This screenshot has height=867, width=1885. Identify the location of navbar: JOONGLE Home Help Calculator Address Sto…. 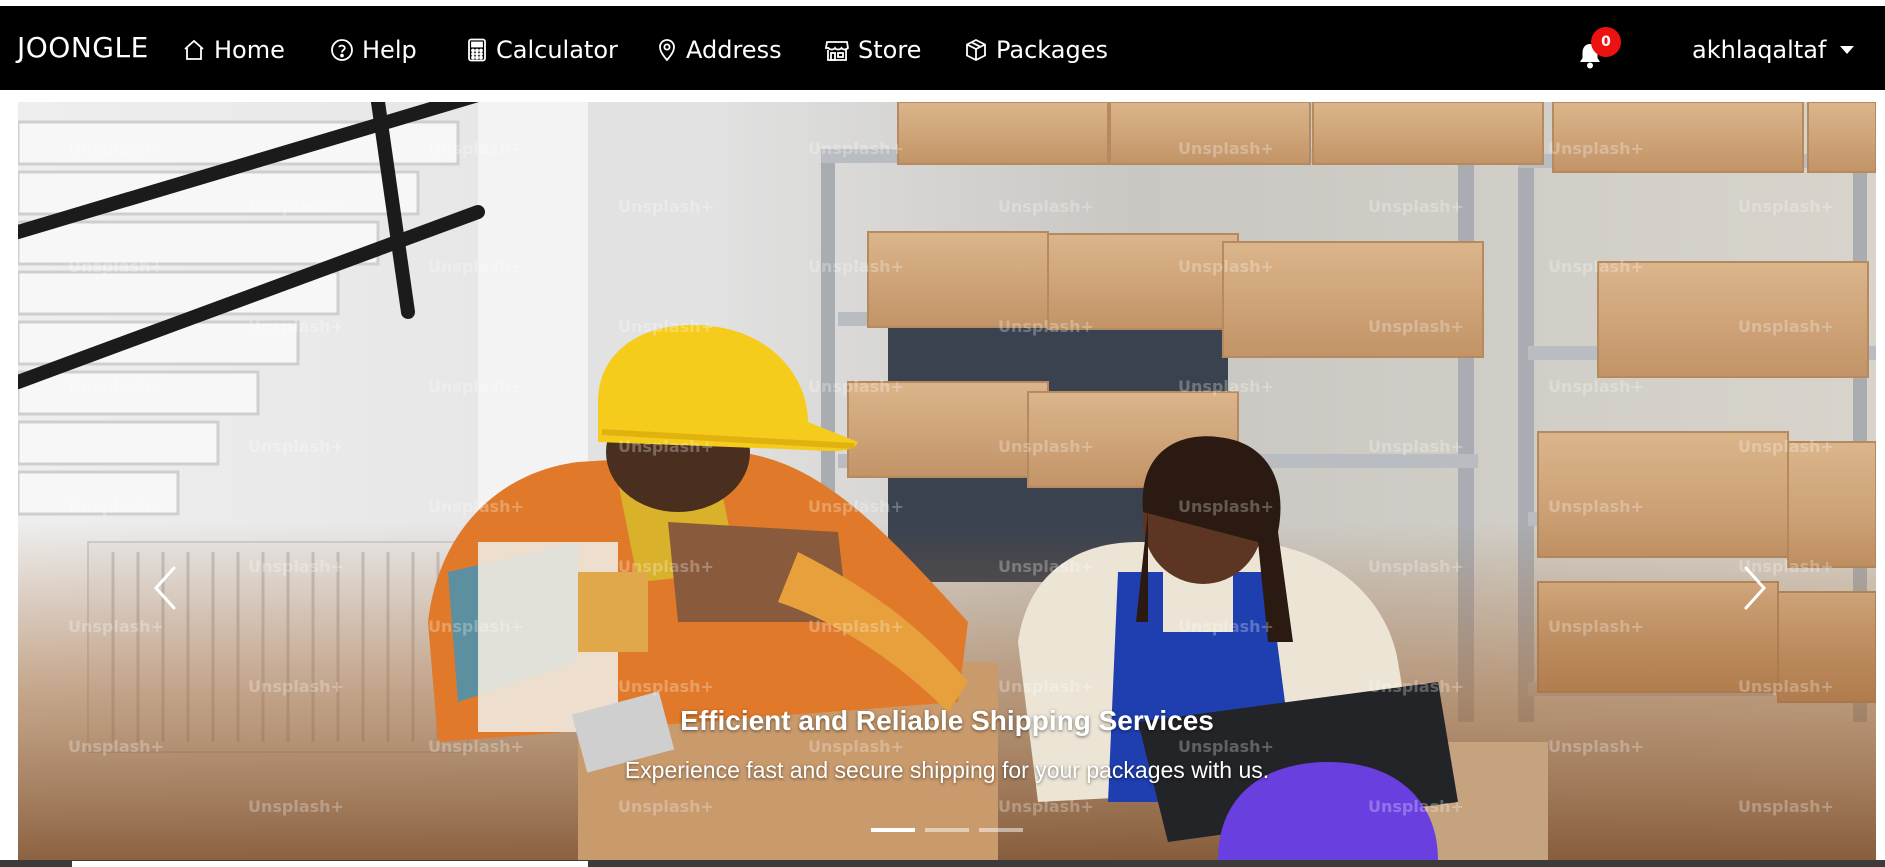
(942, 48).